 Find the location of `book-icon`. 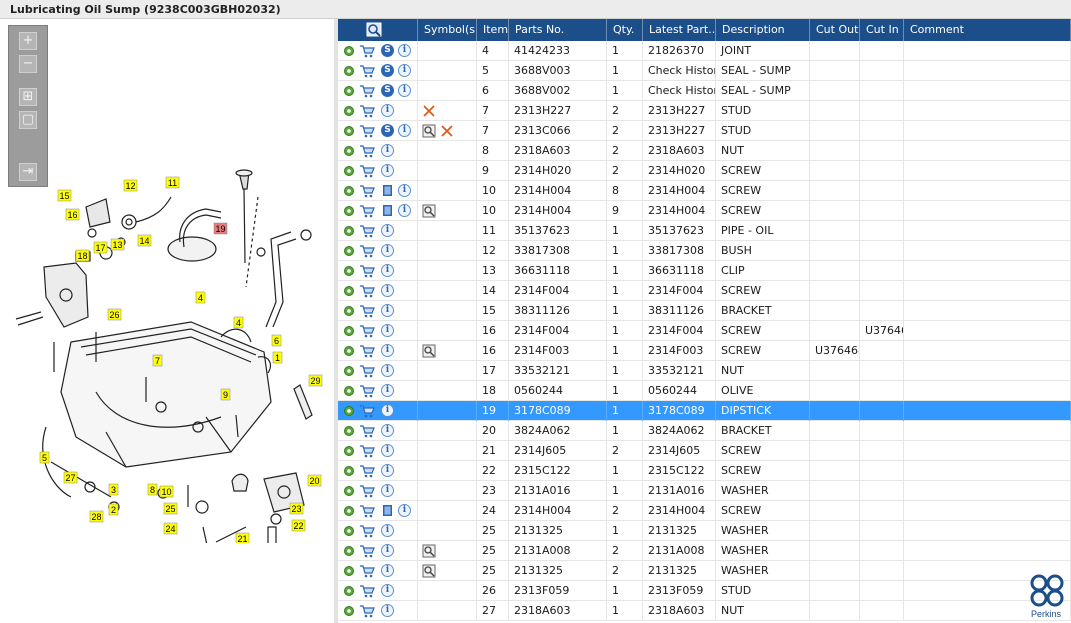

book-icon is located at coordinates (387, 210).